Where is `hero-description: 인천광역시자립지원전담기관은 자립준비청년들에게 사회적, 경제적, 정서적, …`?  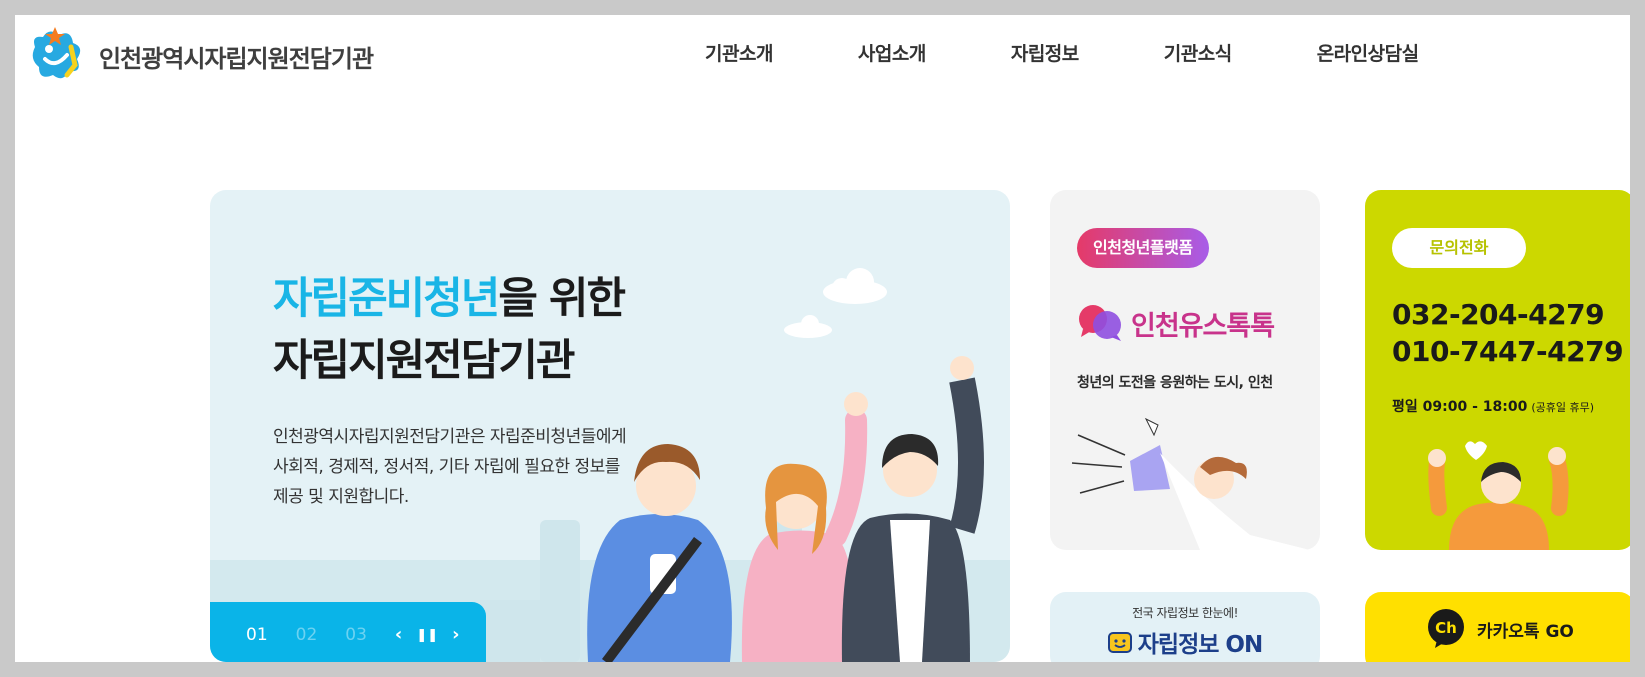
hero-description: 인천광역시자립지원전담기관은 자립준비청년들에게 사회적, 경제적, 정서적, … is located at coordinates (483, 467).